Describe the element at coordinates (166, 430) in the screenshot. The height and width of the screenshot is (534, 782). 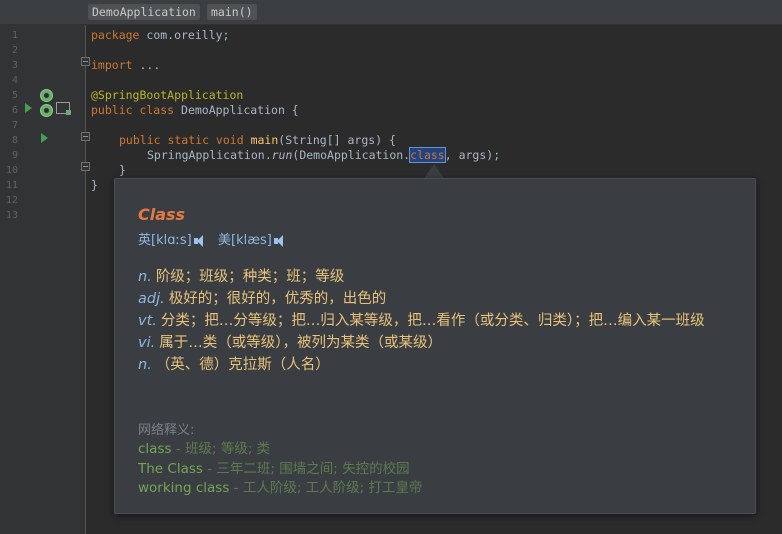
I see `web-definitions-title: 网络释义:` at that location.